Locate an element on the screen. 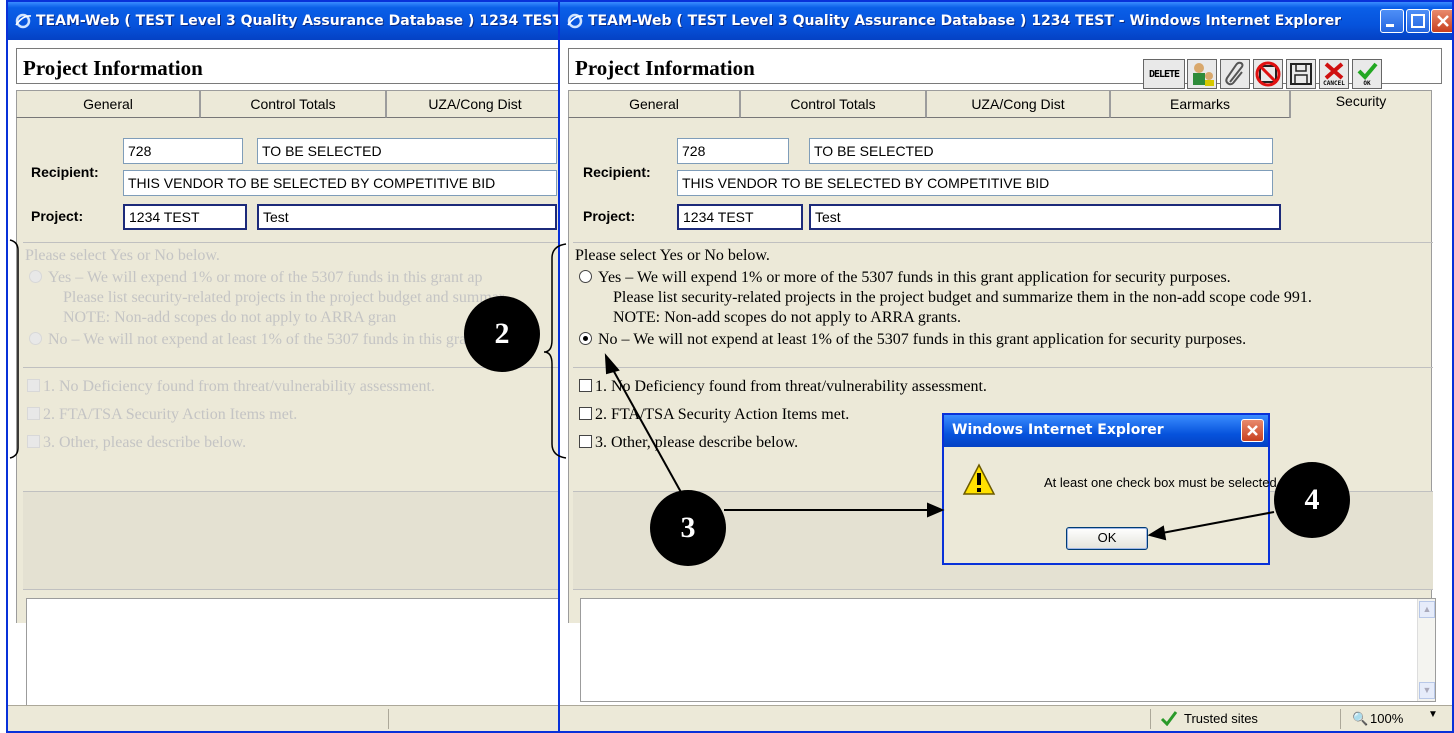 The width and height of the screenshot is (1454, 733). left-prompt: Please select Yes or No below. is located at coordinates (122, 255).